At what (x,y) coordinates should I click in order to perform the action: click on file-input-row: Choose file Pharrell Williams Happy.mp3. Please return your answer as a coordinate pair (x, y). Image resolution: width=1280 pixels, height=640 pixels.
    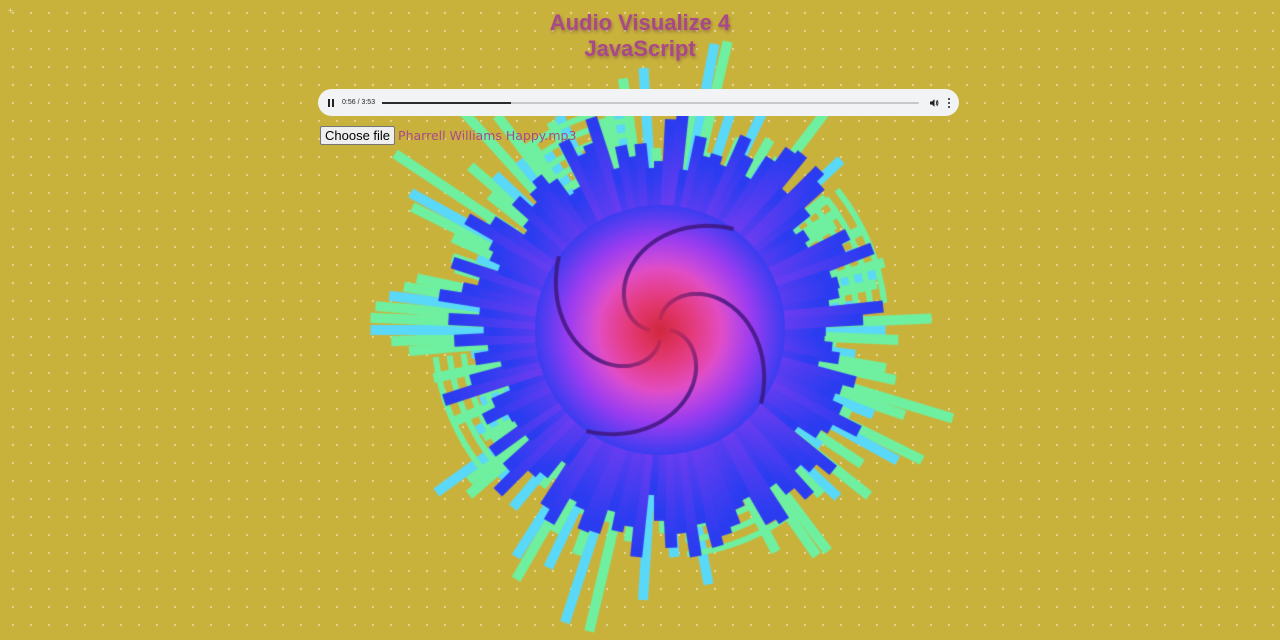
    Looking at the image, I should click on (448, 135).